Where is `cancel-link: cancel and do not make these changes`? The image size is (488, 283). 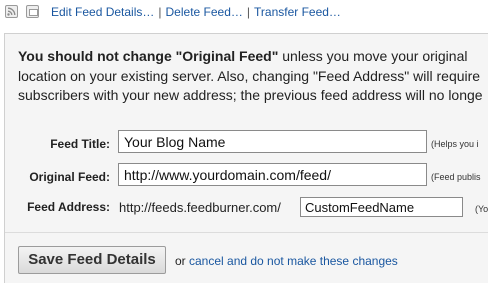 cancel-link: cancel and do not make these changes is located at coordinates (293, 261).